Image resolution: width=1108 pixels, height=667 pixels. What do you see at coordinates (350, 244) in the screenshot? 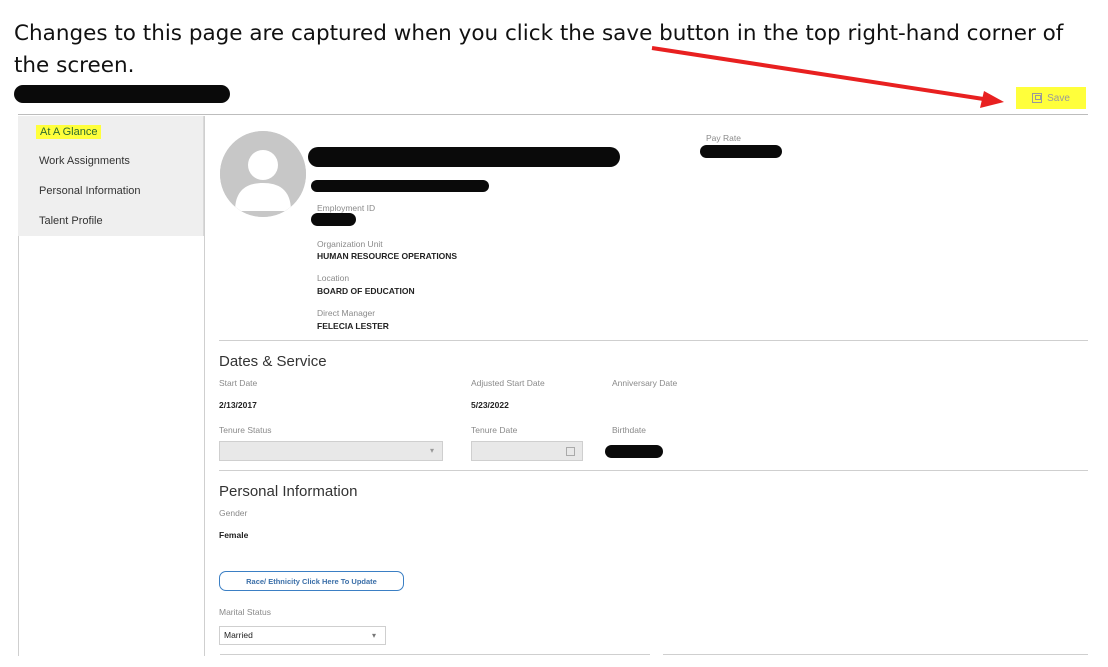
I see `org-unit-label: Organization Unit` at bounding box center [350, 244].